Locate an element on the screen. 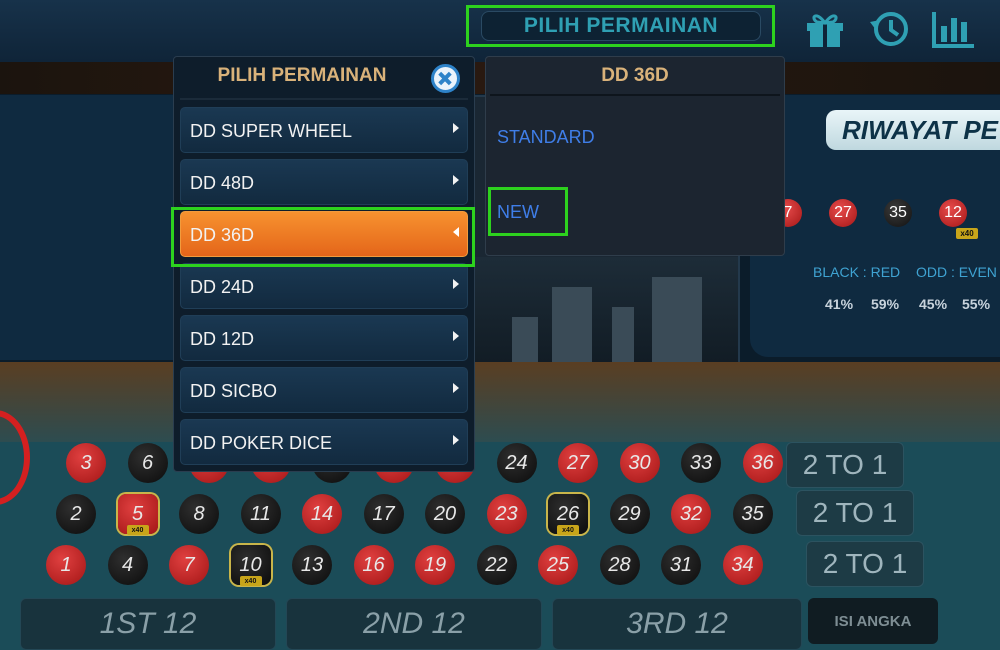 This screenshot has height=650, width=1000. number-ball: 17 is located at coordinates (383, 514).